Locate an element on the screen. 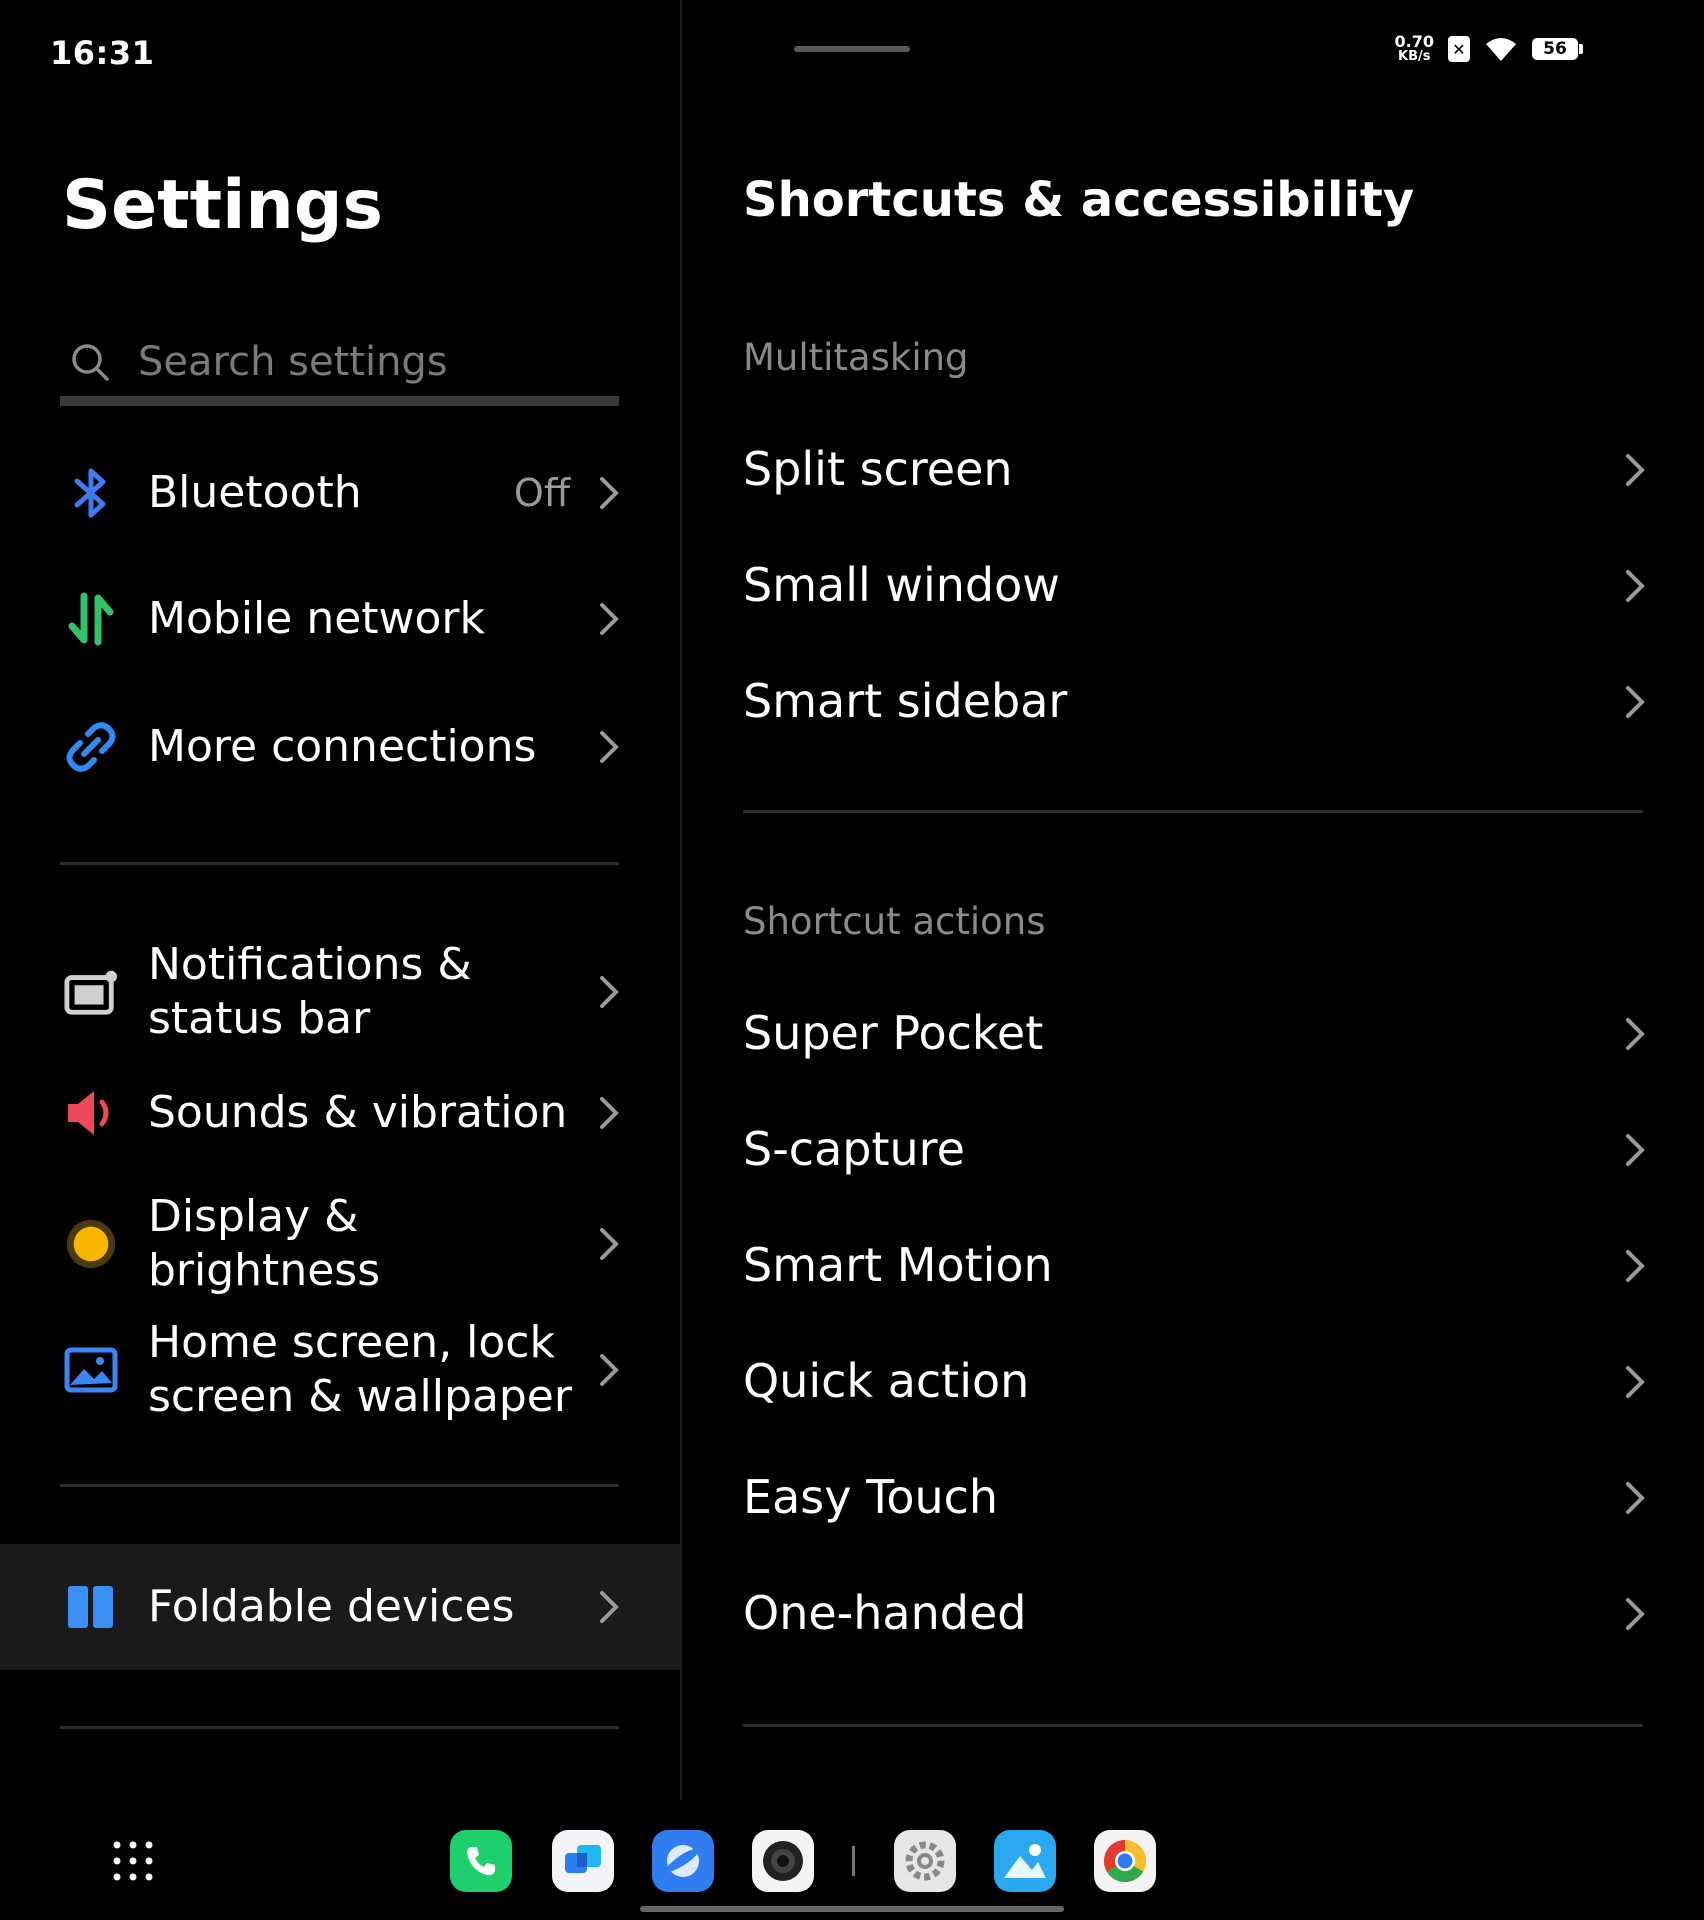  item-label: Super Pocket is located at coordinates (893, 1033).